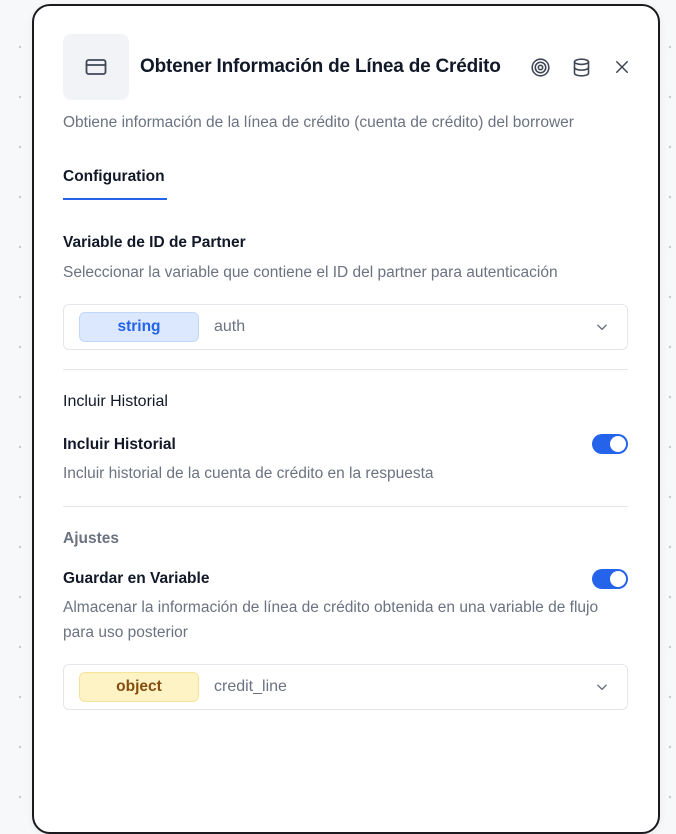  I want to click on settings-section-title: Ajustes, so click(91, 538).